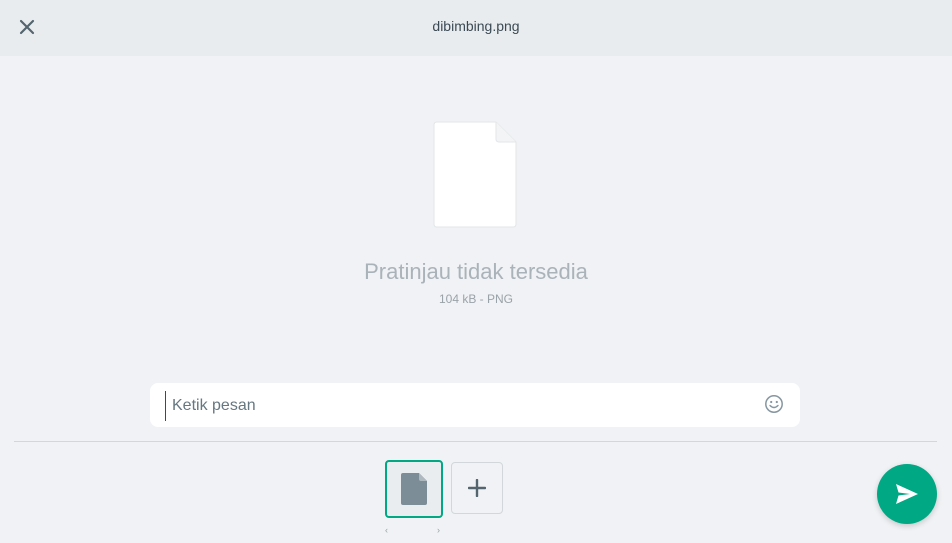  I want to click on file-meta: 104 kB - PNG, so click(476, 299).